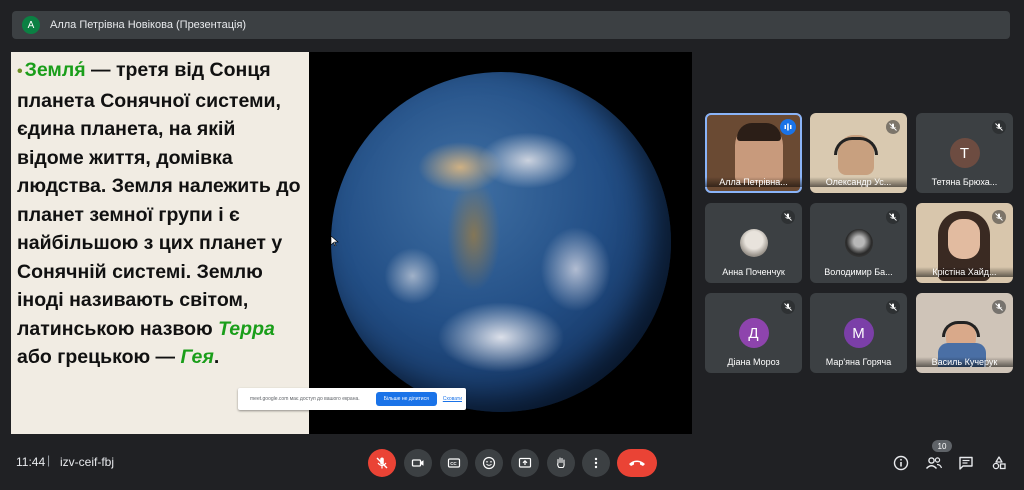  Describe the element at coordinates (511, 25) in the screenshot. I see `presenter-bar: А Алла Петрівна Новікова (Презентація)` at that location.